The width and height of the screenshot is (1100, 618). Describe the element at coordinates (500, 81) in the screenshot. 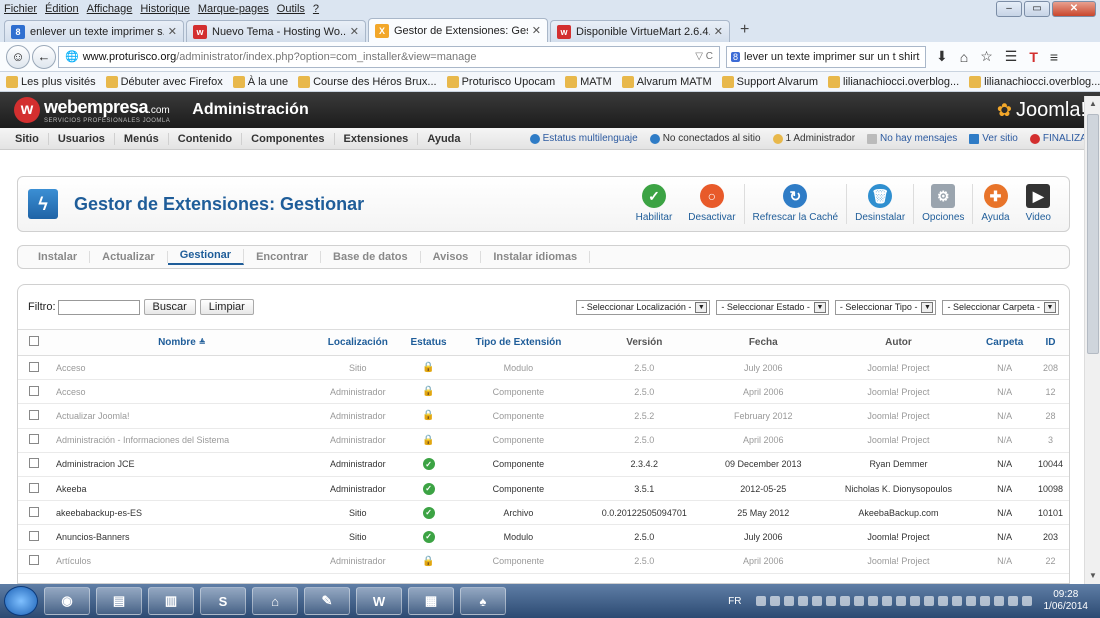

I see `bookmark-item: Proturisco Upocam` at that location.